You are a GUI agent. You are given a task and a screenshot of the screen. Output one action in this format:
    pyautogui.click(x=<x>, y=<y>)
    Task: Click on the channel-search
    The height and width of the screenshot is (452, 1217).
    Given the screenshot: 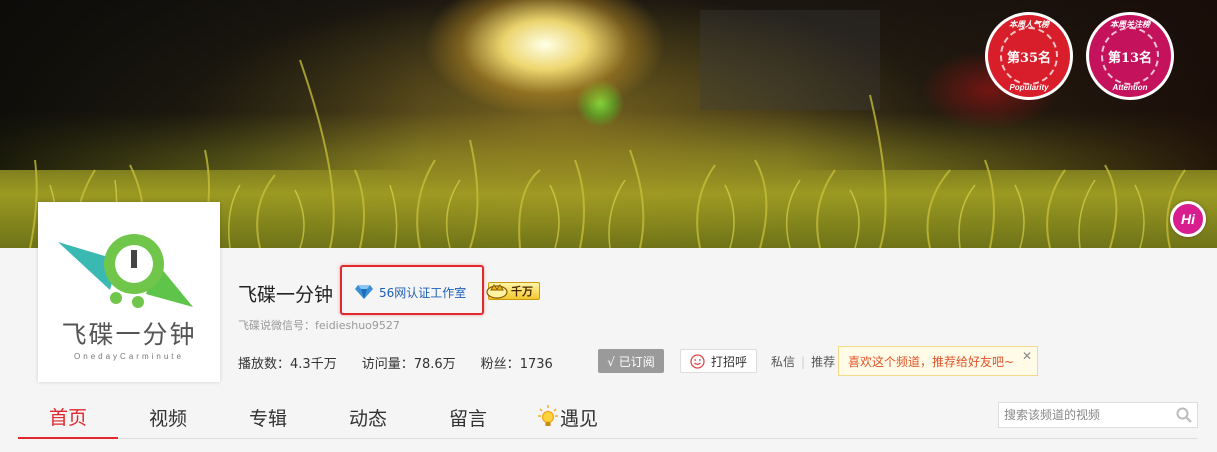 What is the action you would take?
    pyautogui.click(x=1098, y=415)
    